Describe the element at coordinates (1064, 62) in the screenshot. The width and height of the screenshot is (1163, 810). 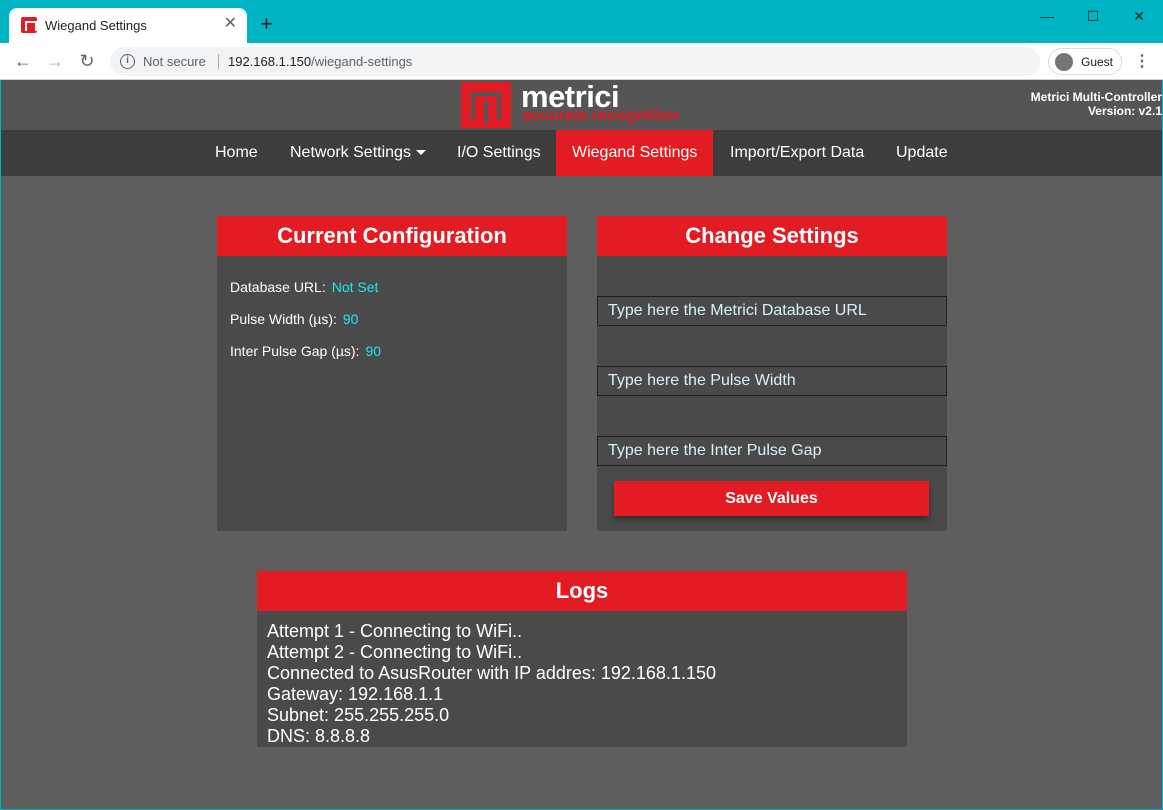
I see `guest-avatar-icon` at that location.